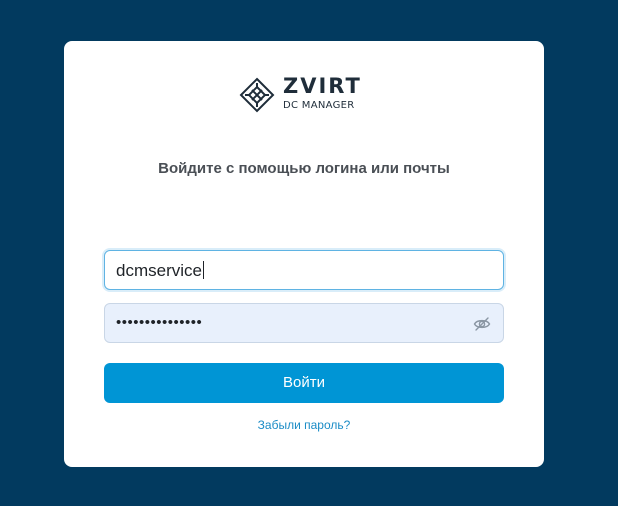  Describe the element at coordinates (304, 425) in the screenshot. I see `forgot-password-link: Забыли пароль?` at that location.